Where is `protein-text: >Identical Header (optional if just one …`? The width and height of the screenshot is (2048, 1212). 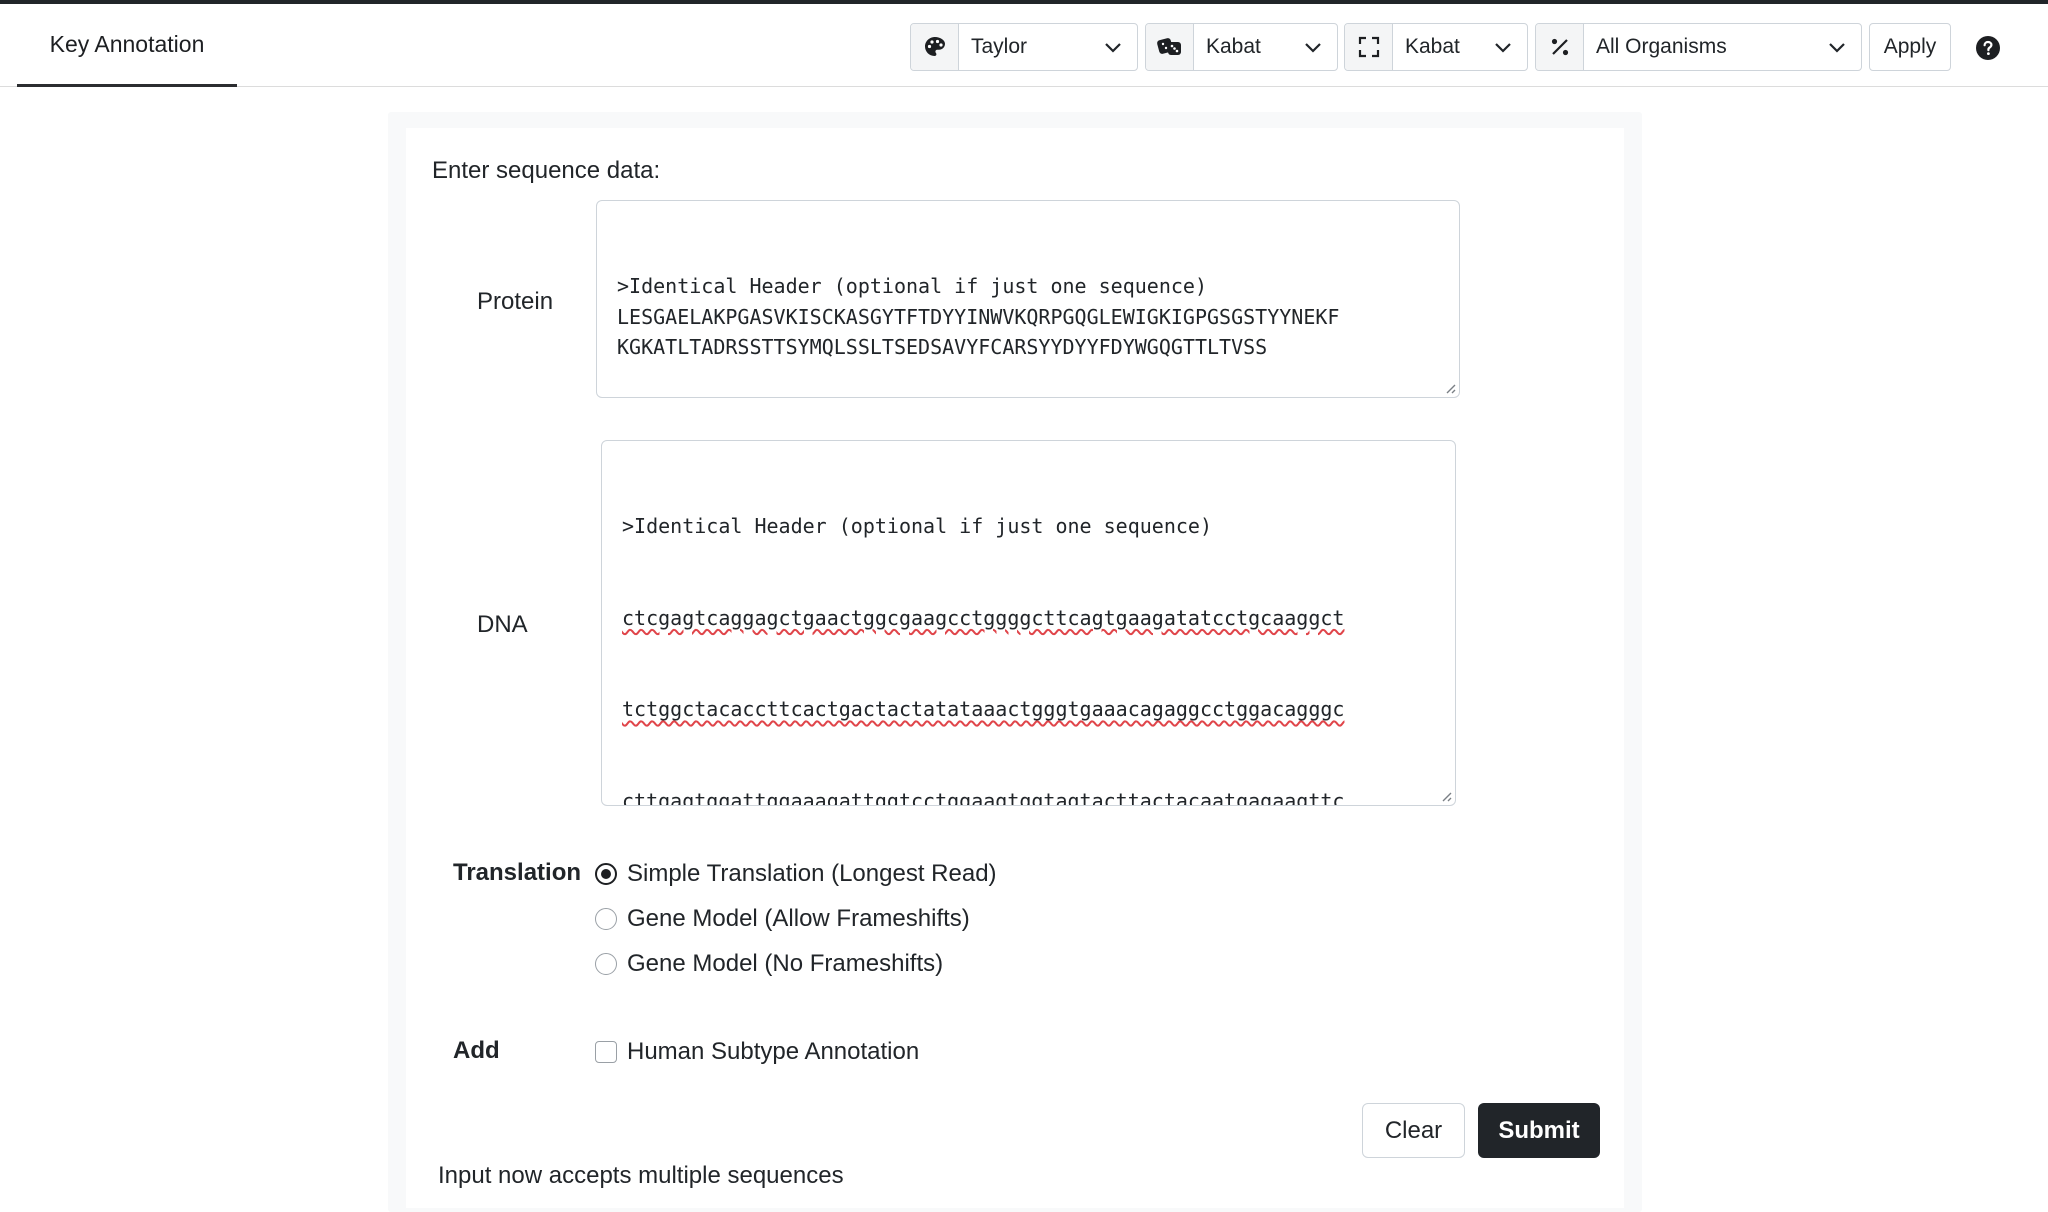
protein-text: >Identical Header (optional if just one … is located at coordinates (978, 316).